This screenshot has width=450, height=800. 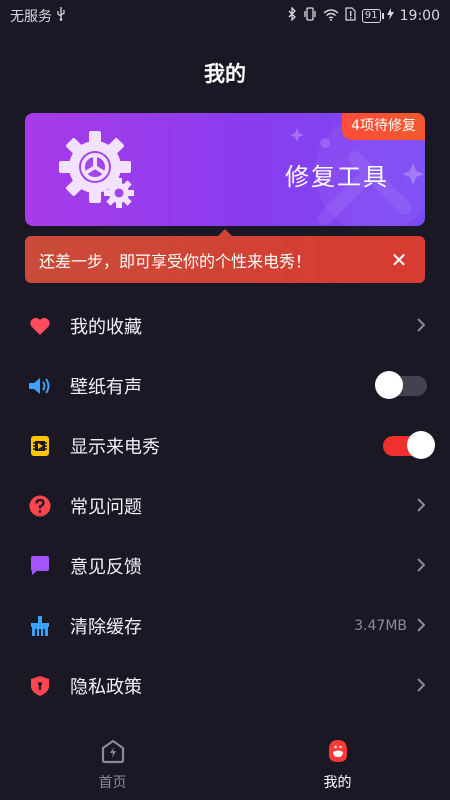 What do you see at coordinates (225, 566) in the screenshot?
I see `menu-item-feedback: 意见反馈` at bounding box center [225, 566].